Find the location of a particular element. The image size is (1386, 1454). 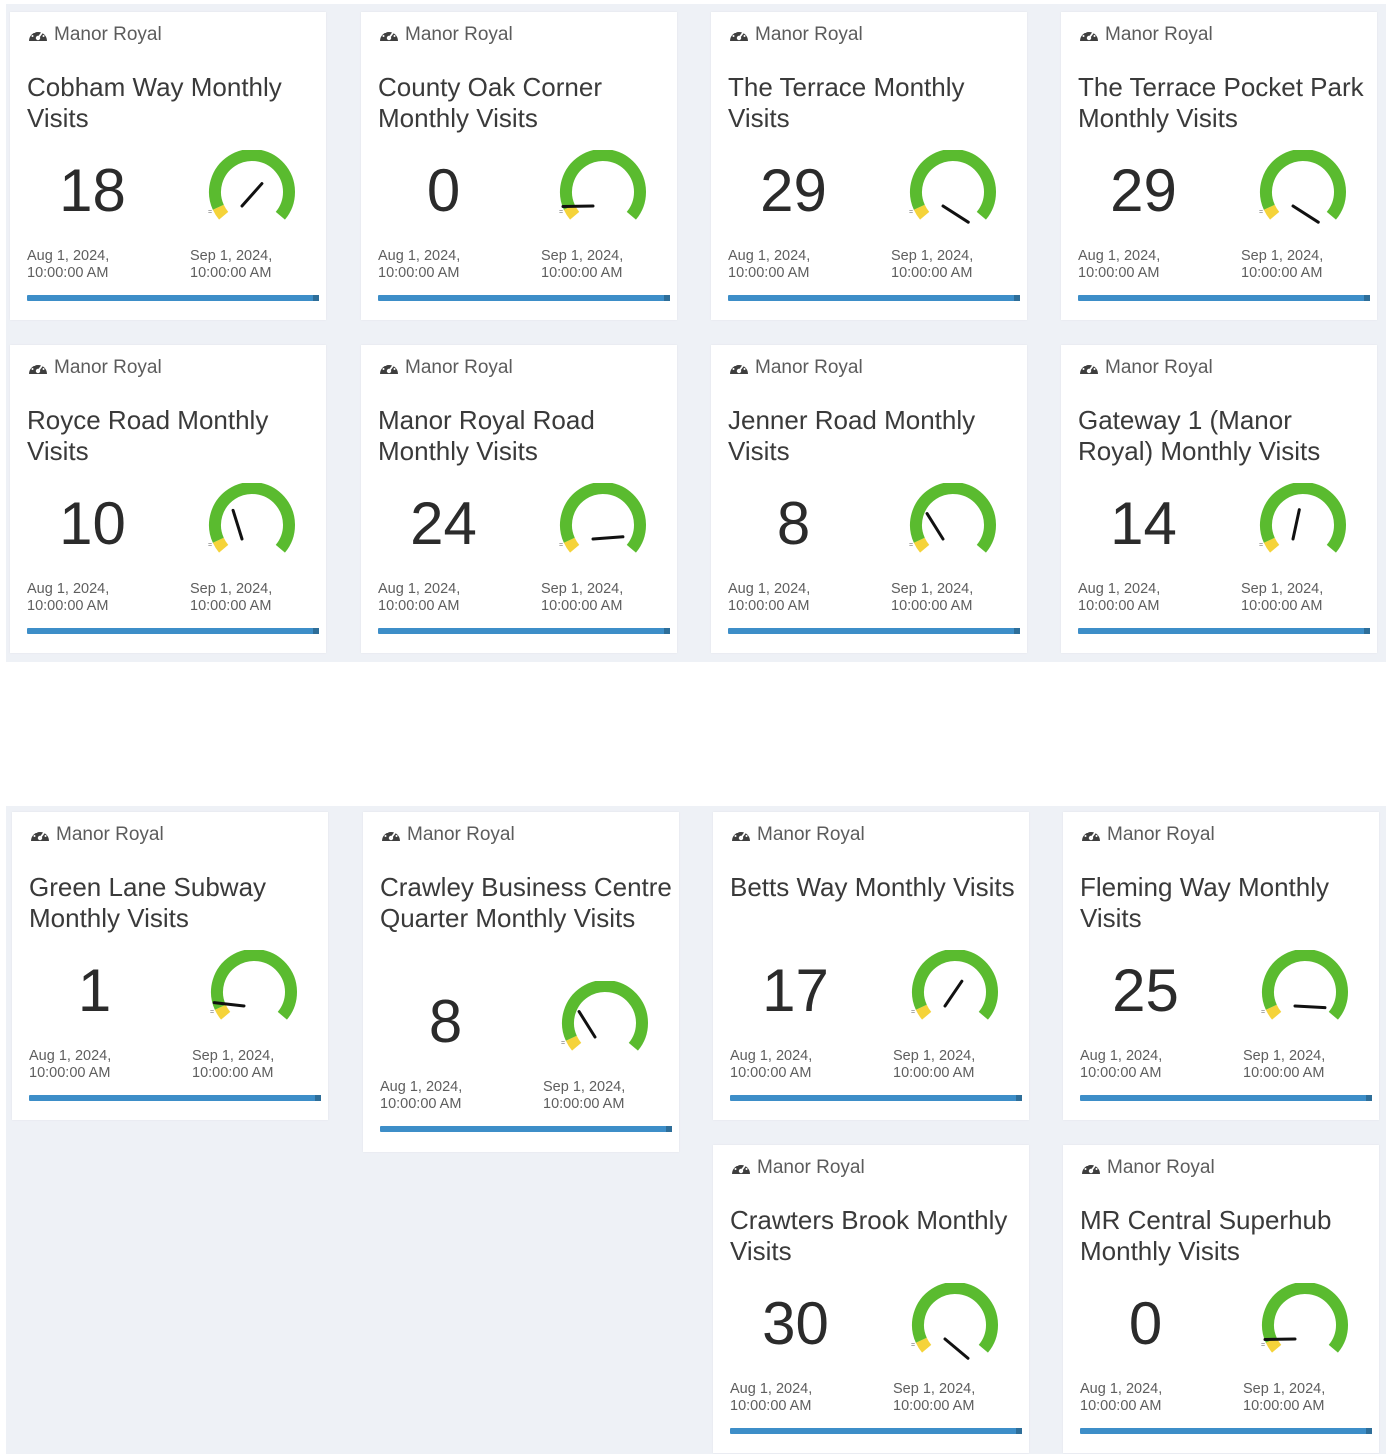

tile-metric-value: 30 is located at coordinates (795, 1323).